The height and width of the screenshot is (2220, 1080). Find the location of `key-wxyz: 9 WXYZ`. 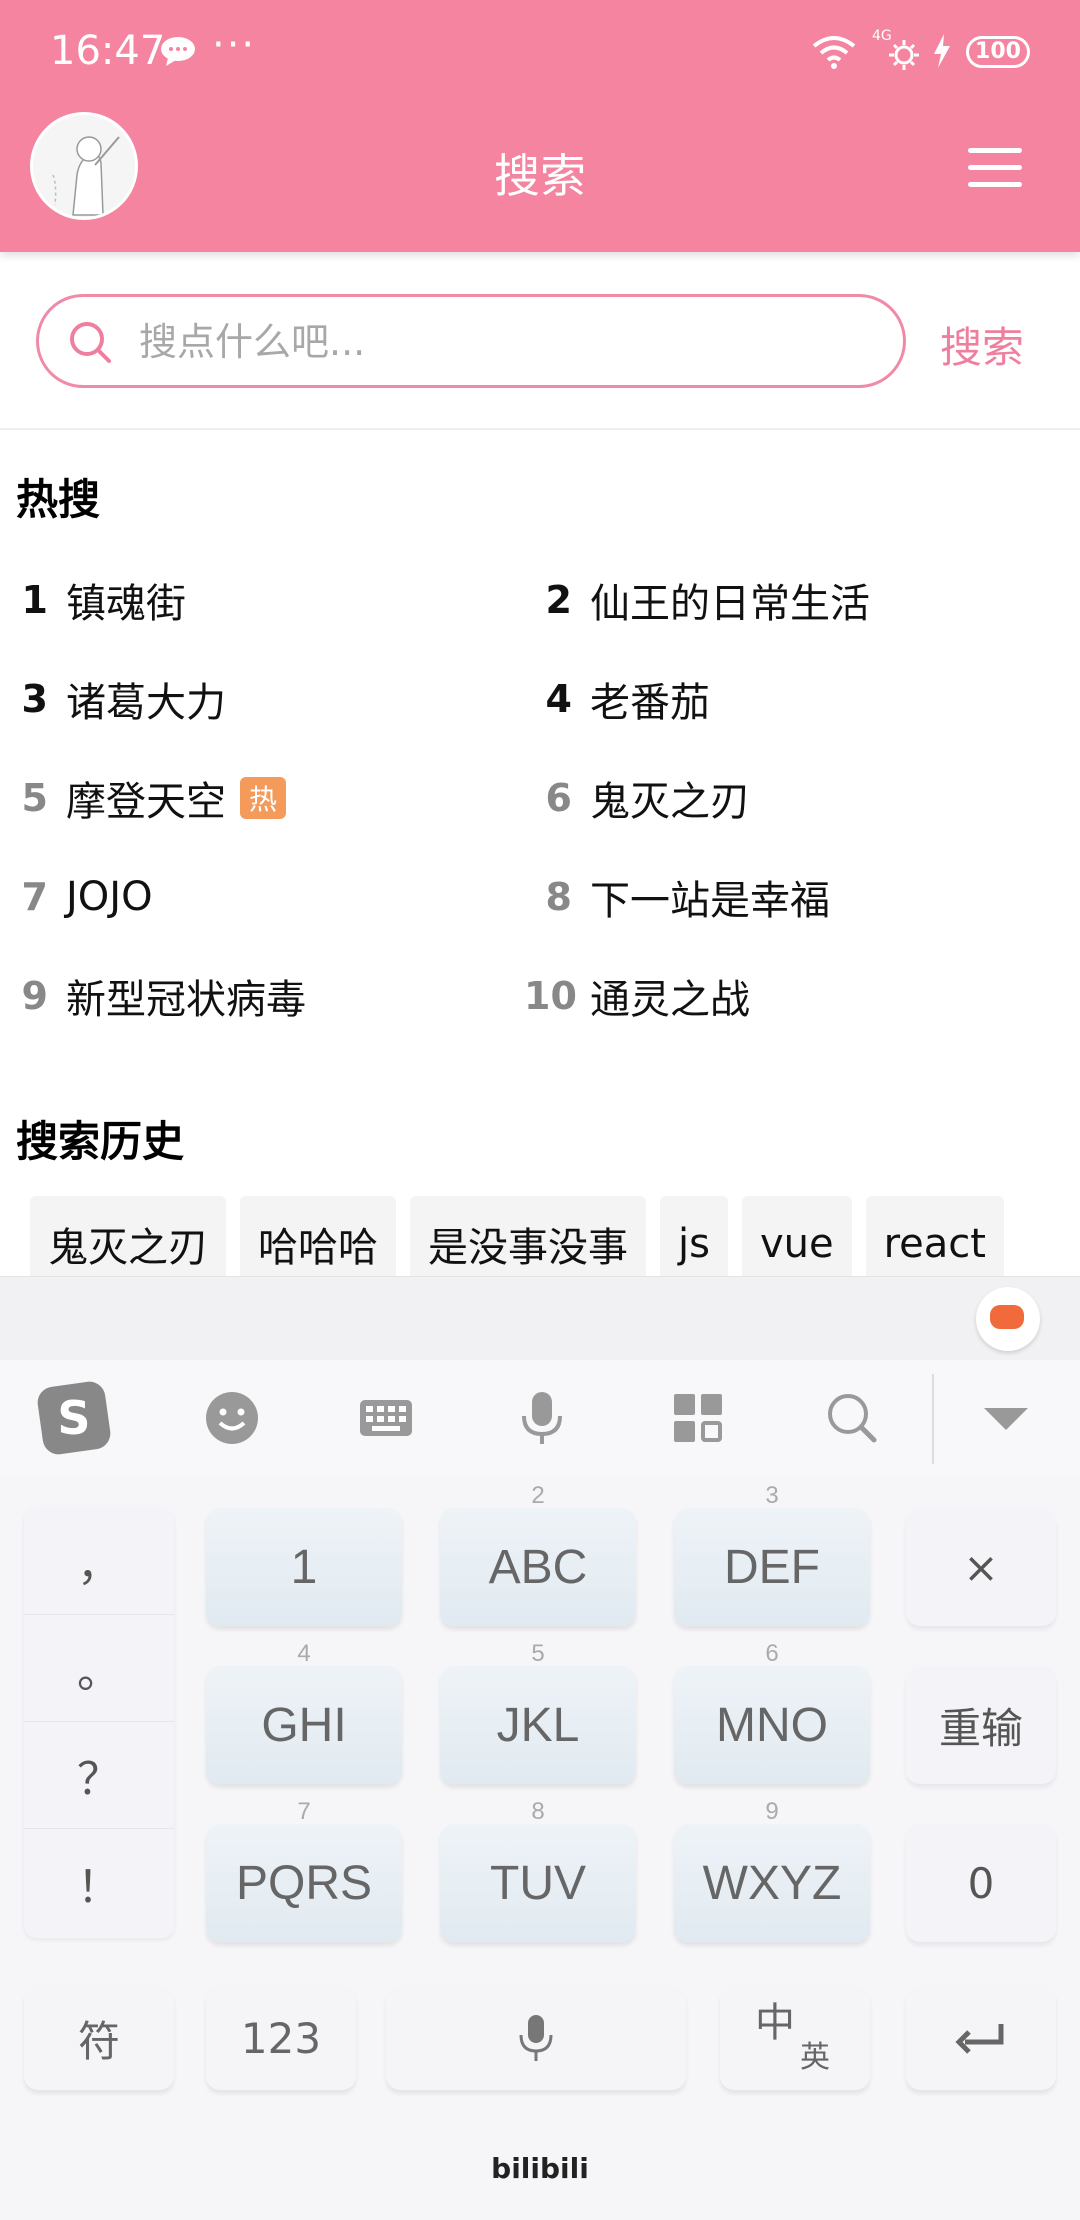

key-wxyz: 9 WXYZ is located at coordinates (772, 1870).